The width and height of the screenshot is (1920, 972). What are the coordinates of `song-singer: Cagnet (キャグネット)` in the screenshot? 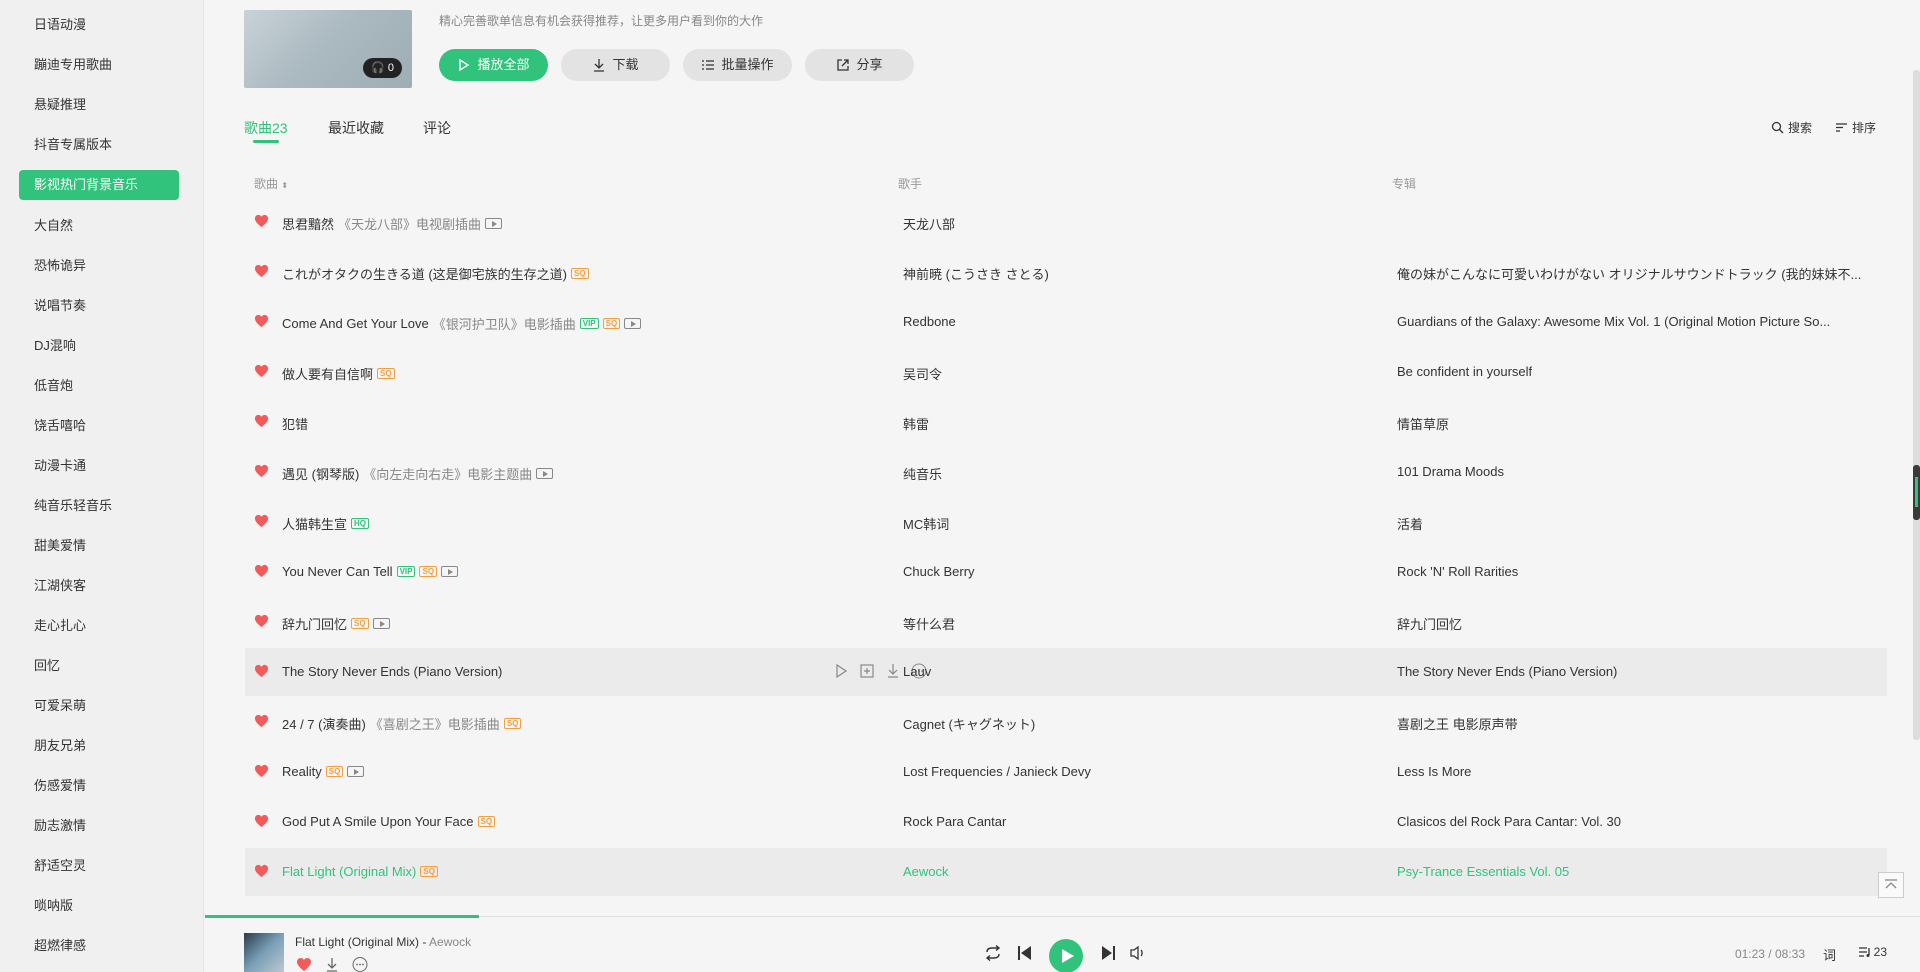 It's located at (969, 723).